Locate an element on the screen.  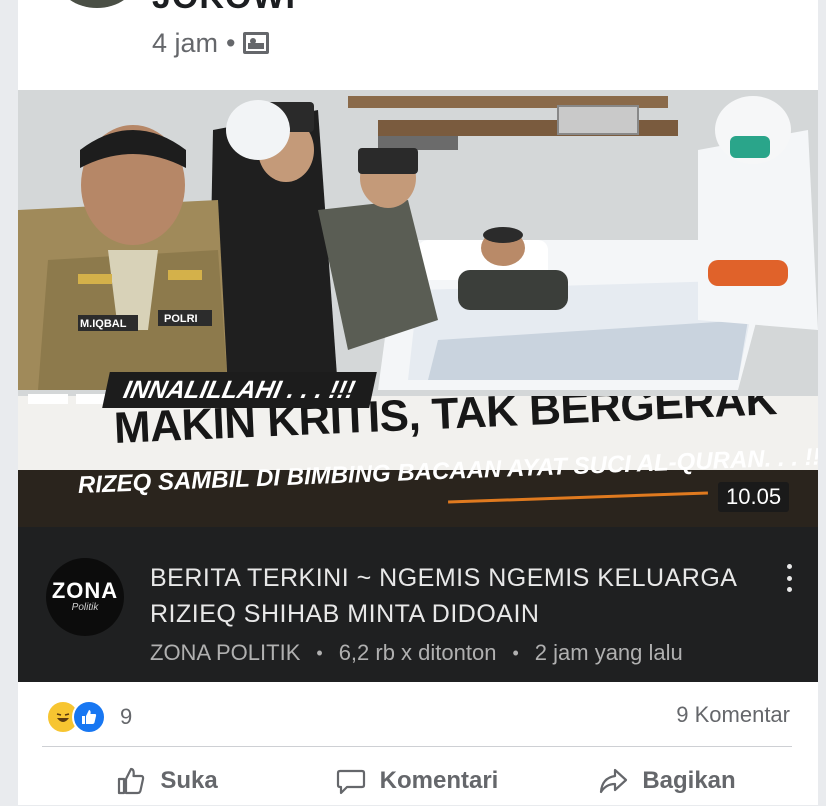
reaction-summary: 9 is located at coordinates (89, 717).